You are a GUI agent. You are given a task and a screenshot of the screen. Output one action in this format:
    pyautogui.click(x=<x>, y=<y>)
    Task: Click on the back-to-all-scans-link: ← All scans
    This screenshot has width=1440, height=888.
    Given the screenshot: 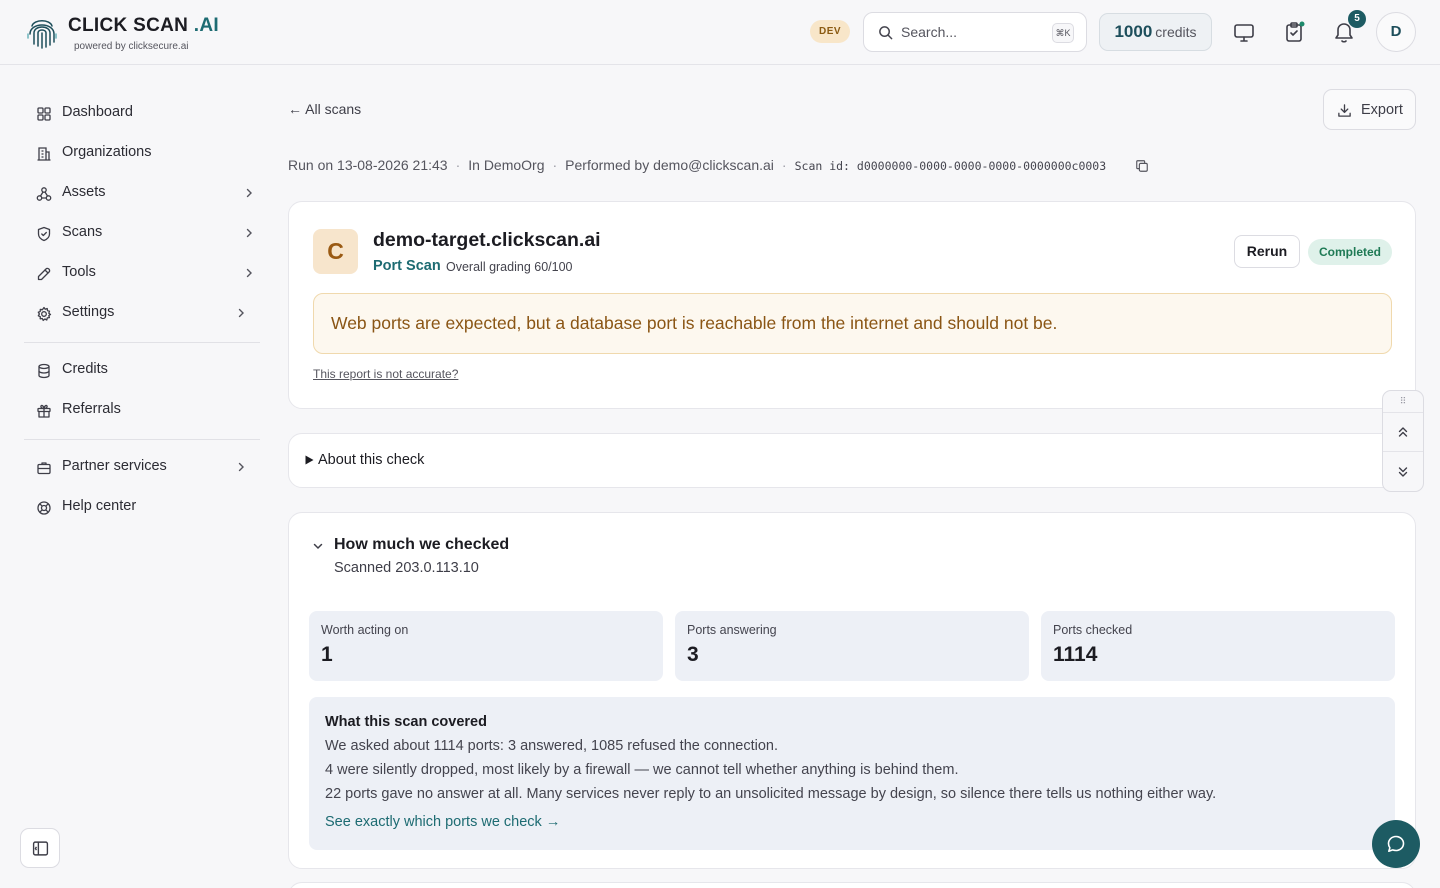 What is the action you would take?
    pyautogui.click(x=324, y=109)
    